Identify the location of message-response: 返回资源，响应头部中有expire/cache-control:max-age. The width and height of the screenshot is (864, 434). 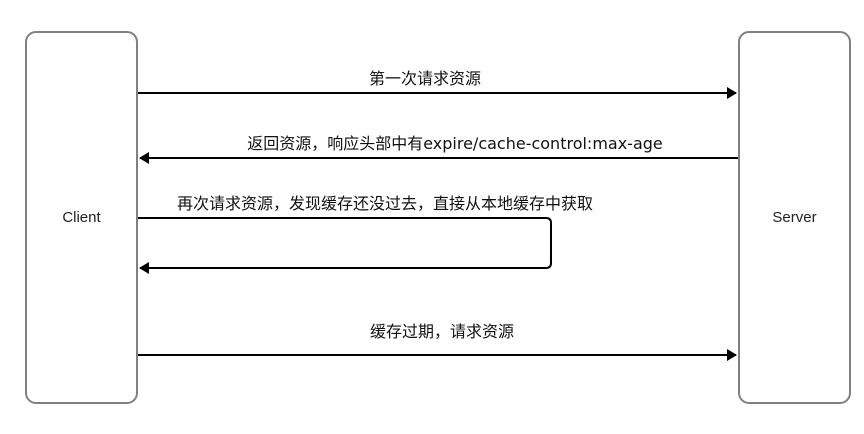
(438, 149).